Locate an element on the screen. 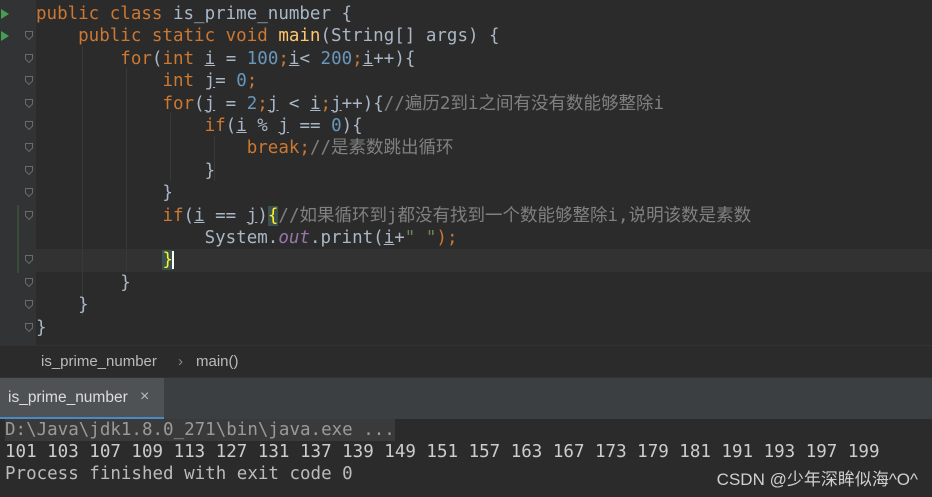  code-token: break; is located at coordinates (278, 148).